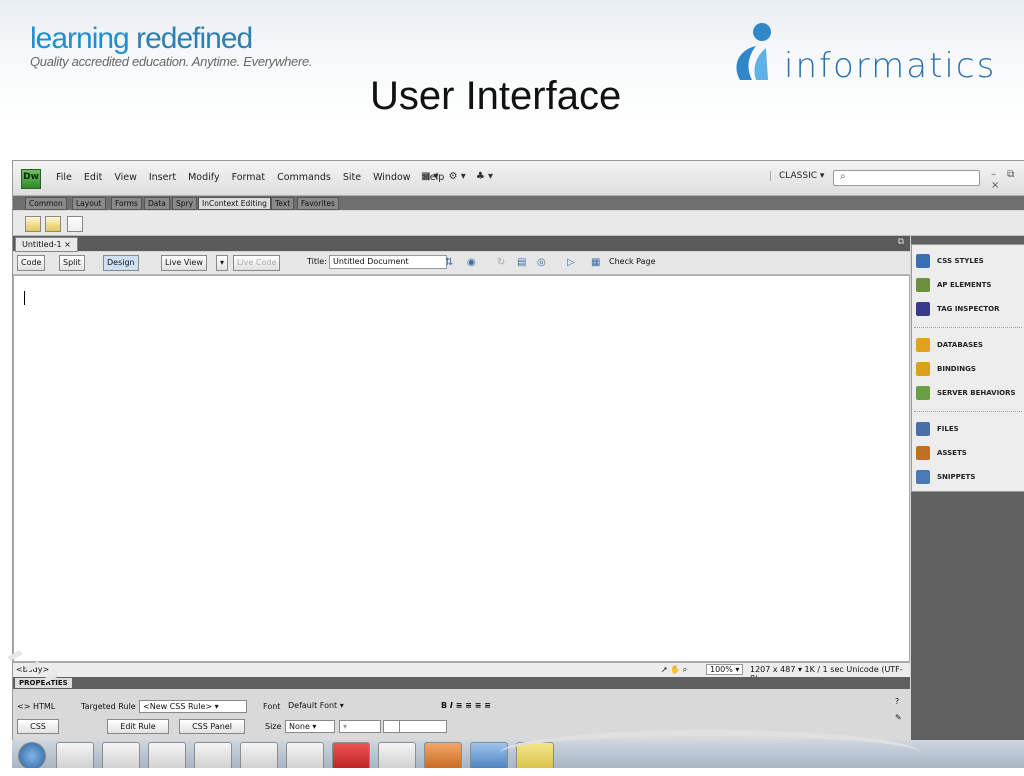 The width and height of the screenshot is (1024, 776). What do you see at coordinates (157, 203) in the screenshot?
I see `insert-tab-data: Data` at bounding box center [157, 203].